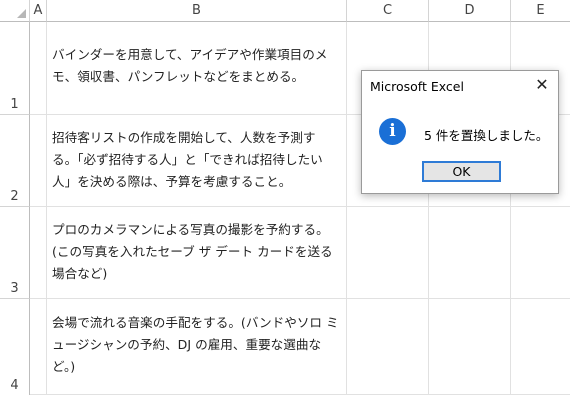 This screenshot has width=570, height=395. I want to click on select-all-triangle-icon, so click(21, 13).